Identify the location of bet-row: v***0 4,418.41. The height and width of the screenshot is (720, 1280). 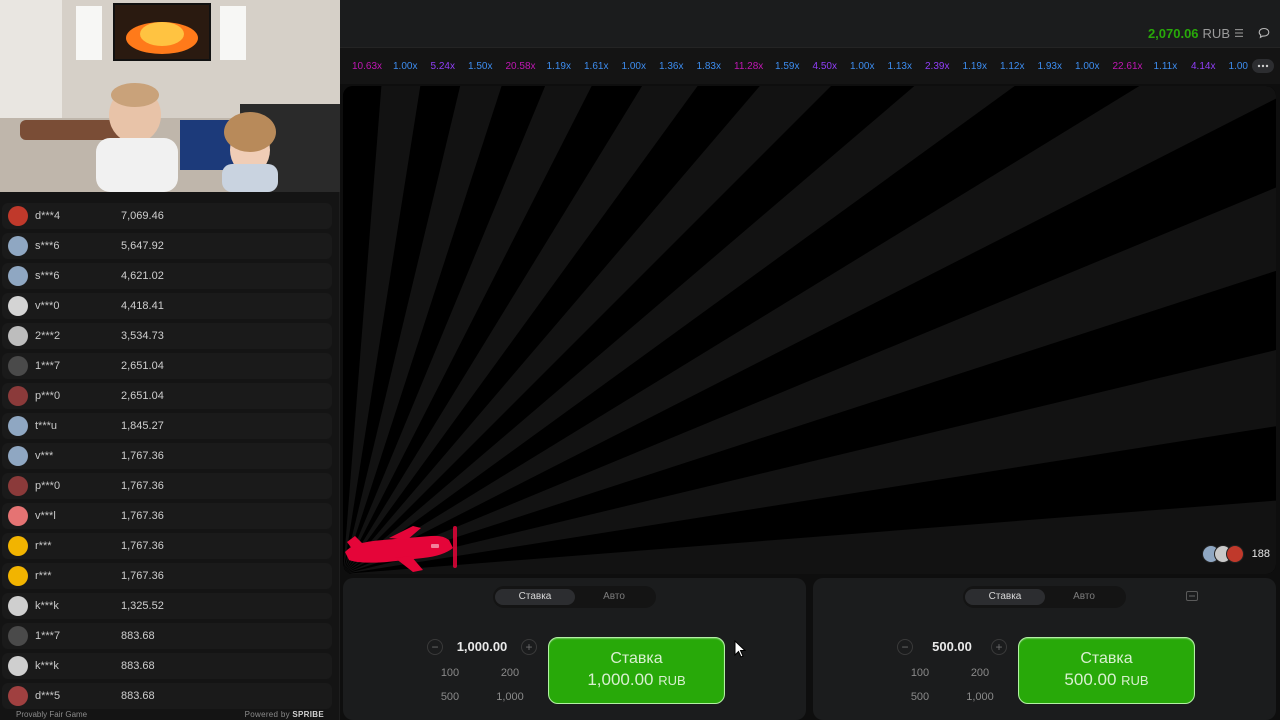
(167, 306).